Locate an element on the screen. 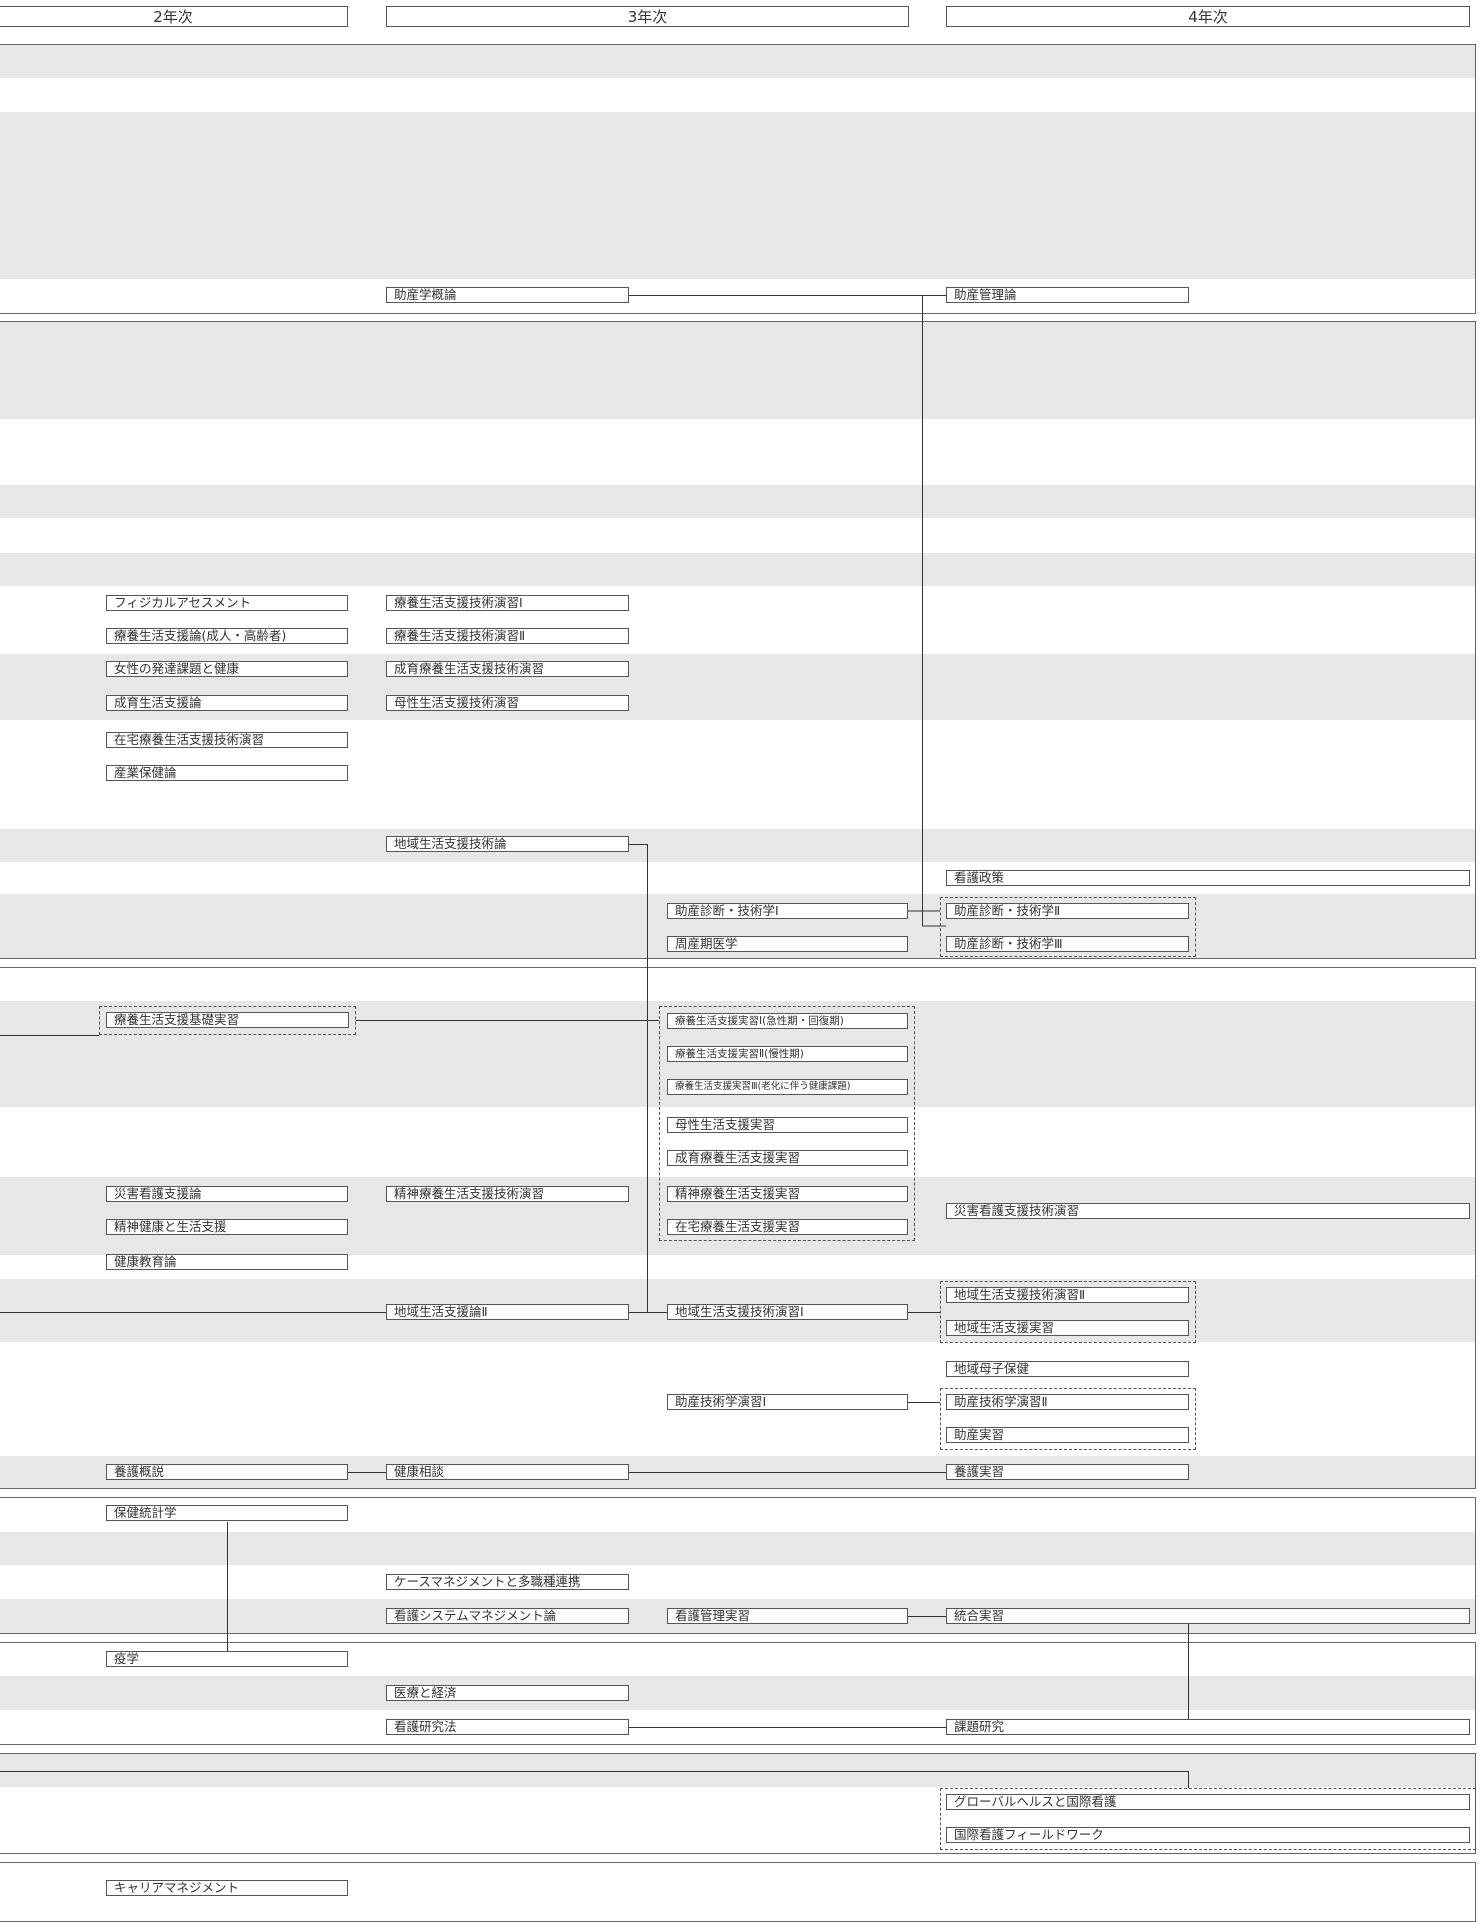 The height and width of the screenshot is (1922, 1482). course-box: 療養生活支援技術演習Ⅰ is located at coordinates (507, 603).